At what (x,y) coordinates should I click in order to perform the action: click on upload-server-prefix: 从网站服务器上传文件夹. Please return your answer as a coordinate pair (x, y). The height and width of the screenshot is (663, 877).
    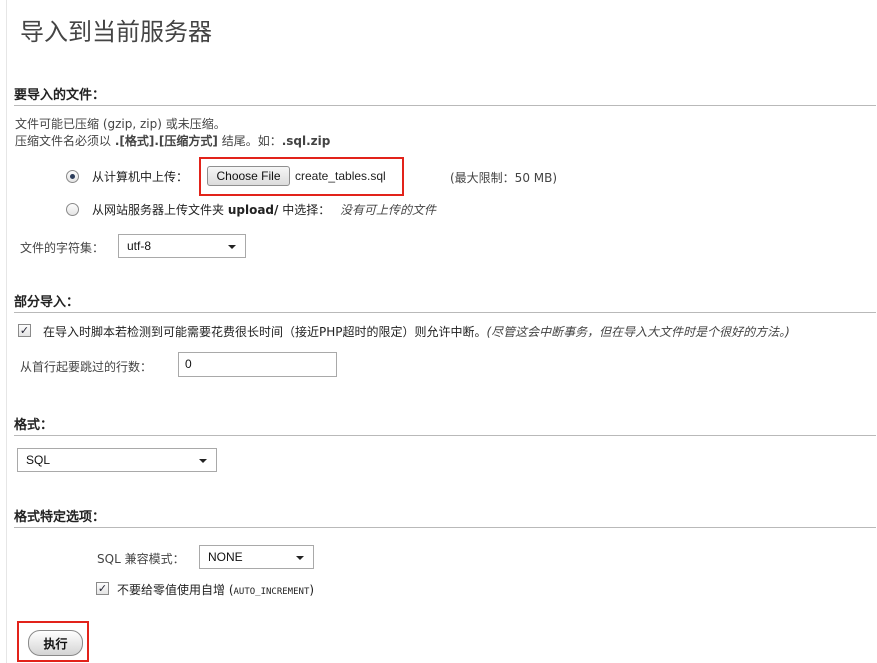
    Looking at the image, I should click on (160, 210).